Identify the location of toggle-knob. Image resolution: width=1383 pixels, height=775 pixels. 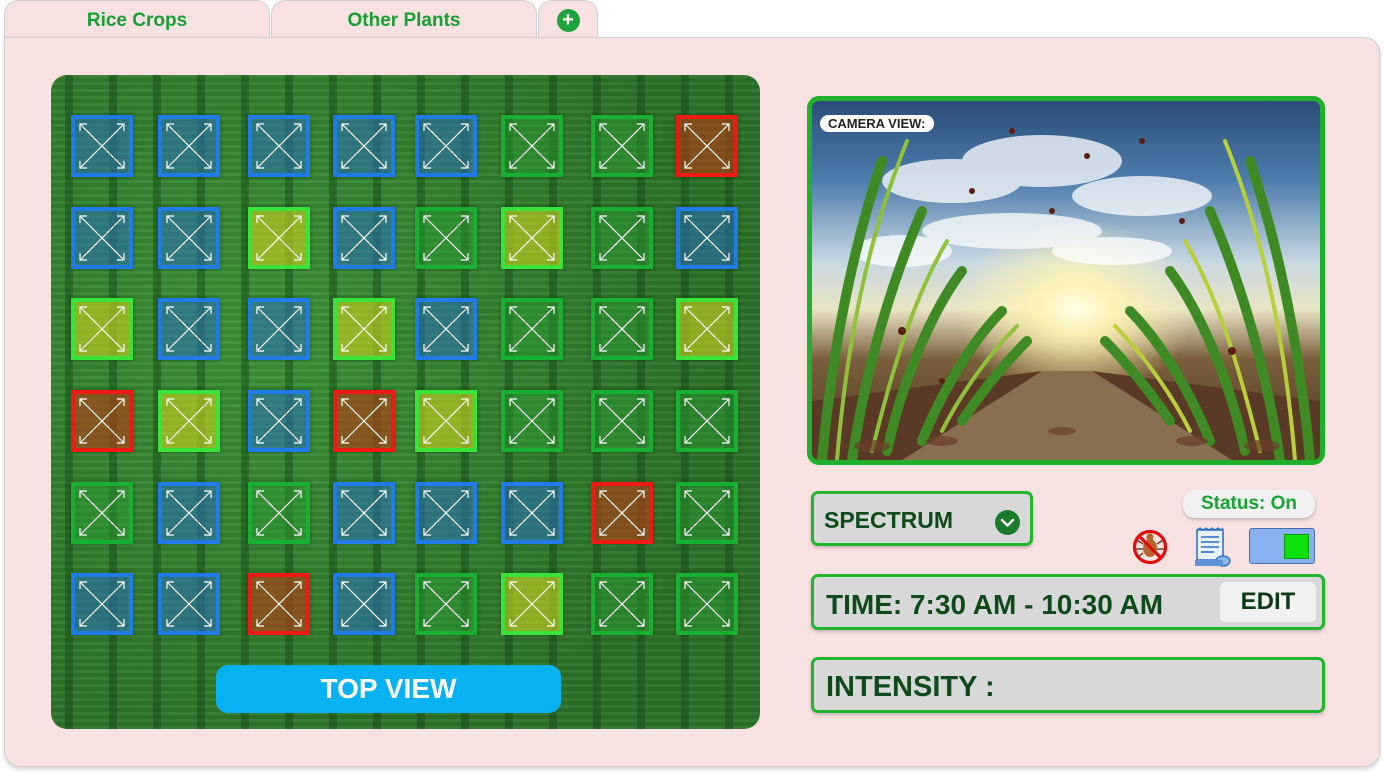
(1296, 546).